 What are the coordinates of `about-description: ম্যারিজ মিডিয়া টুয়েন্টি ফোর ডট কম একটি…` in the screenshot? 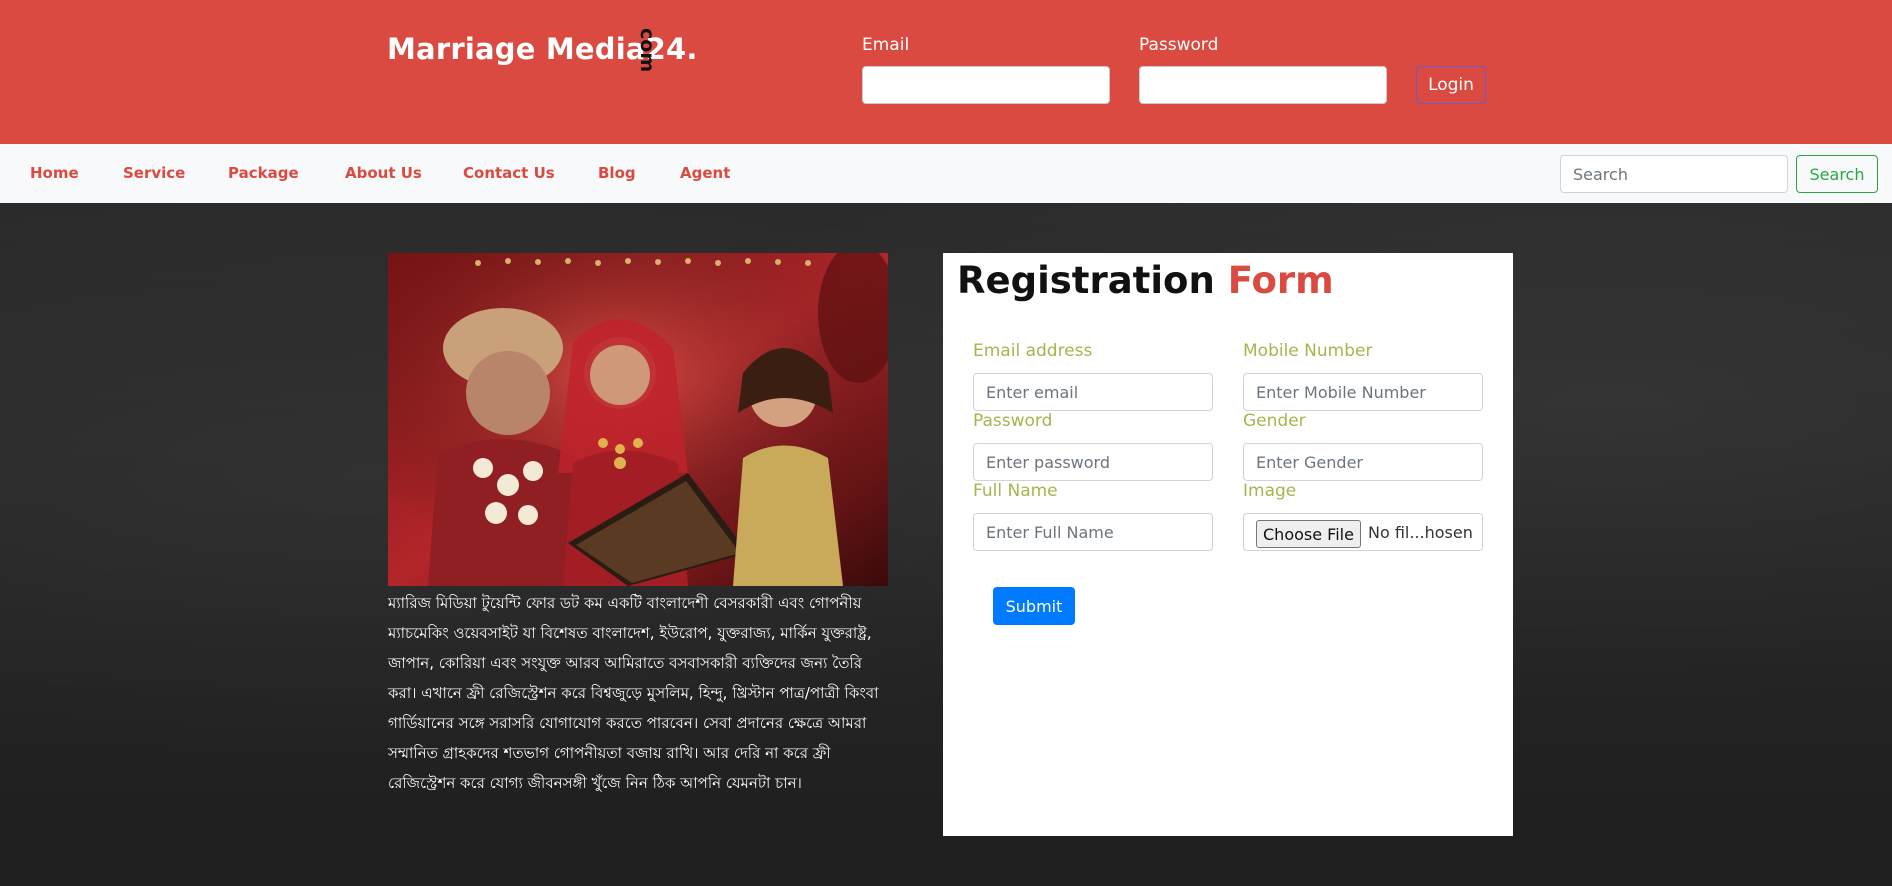 It's located at (633, 693).